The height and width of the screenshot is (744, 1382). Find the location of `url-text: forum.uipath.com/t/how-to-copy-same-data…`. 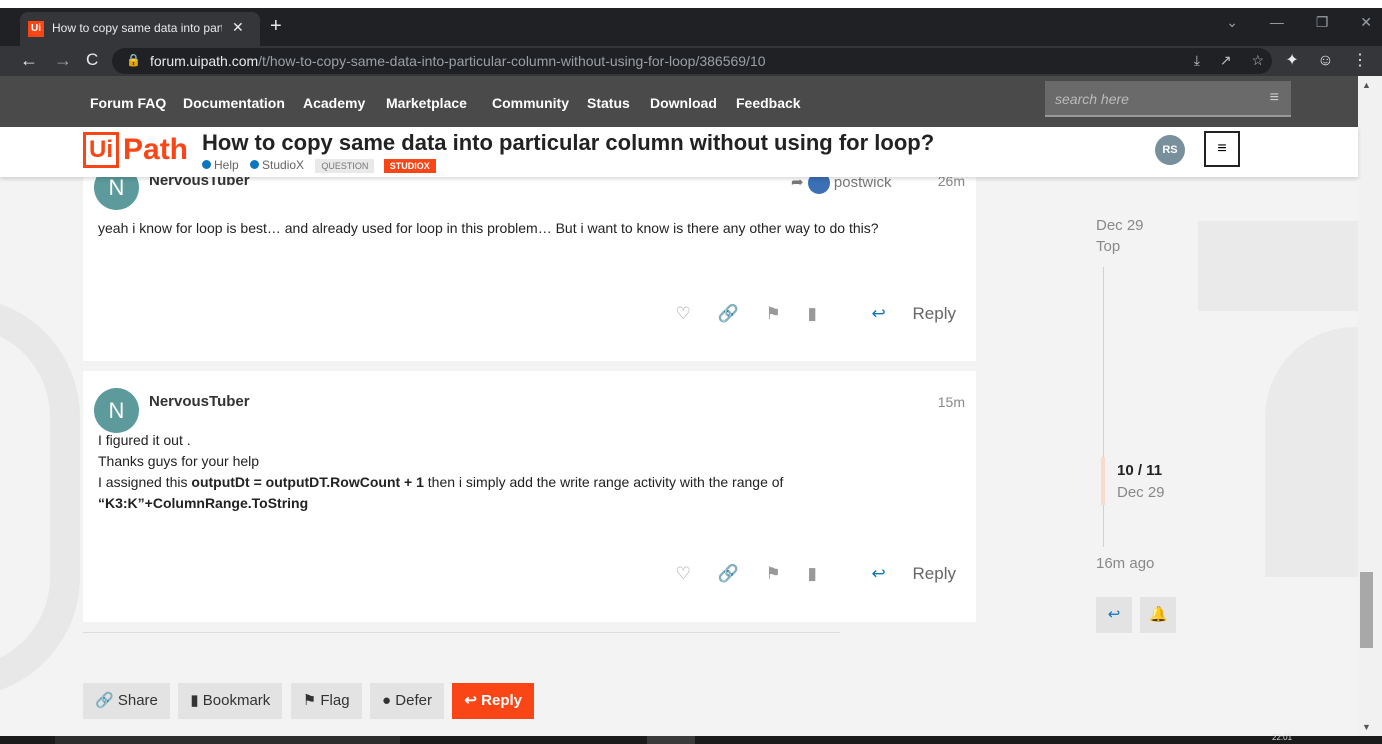

url-text: forum.uipath.com/t/how-to-copy-same-data… is located at coordinates (458, 61).